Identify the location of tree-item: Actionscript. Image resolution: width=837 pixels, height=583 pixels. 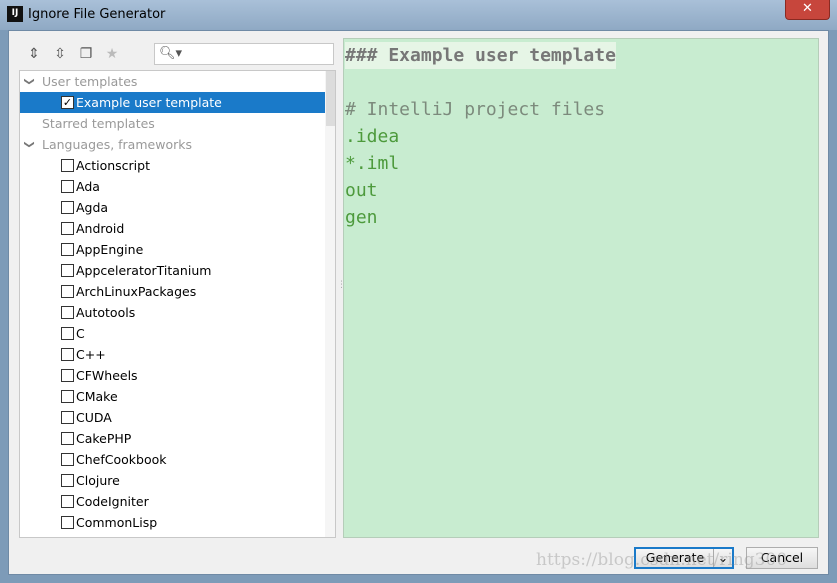
(172, 165).